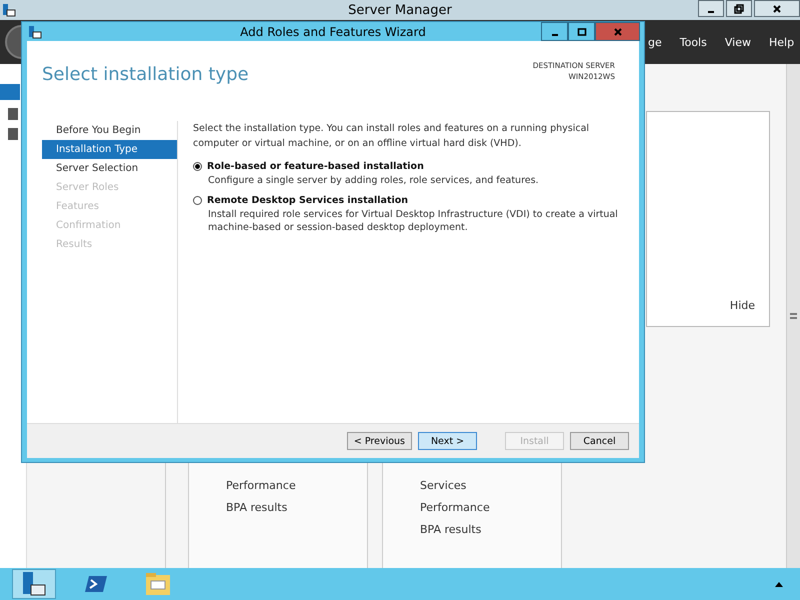 The height and width of the screenshot is (600, 800). I want to click on close-button, so click(777, 8).